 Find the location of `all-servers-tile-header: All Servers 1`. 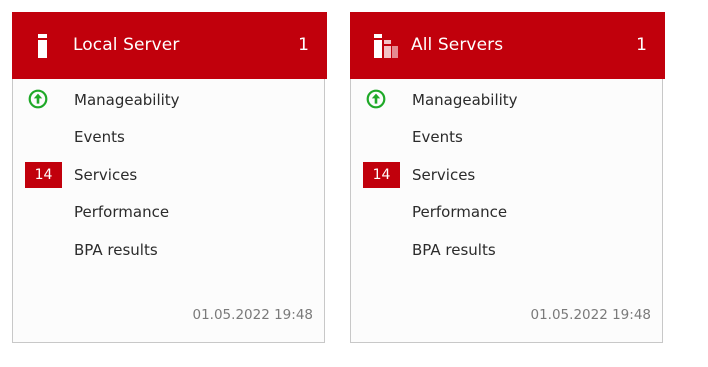

all-servers-tile-header: All Servers 1 is located at coordinates (507, 45).